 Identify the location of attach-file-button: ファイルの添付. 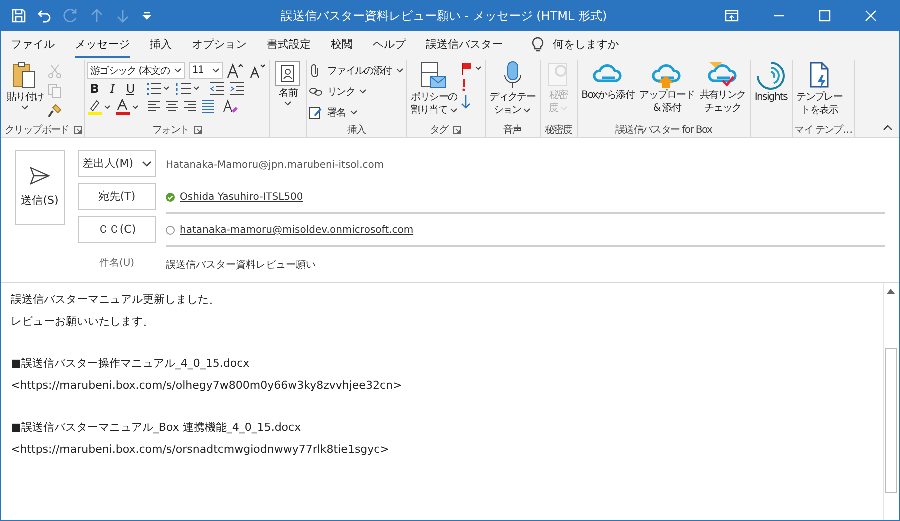
(356, 71).